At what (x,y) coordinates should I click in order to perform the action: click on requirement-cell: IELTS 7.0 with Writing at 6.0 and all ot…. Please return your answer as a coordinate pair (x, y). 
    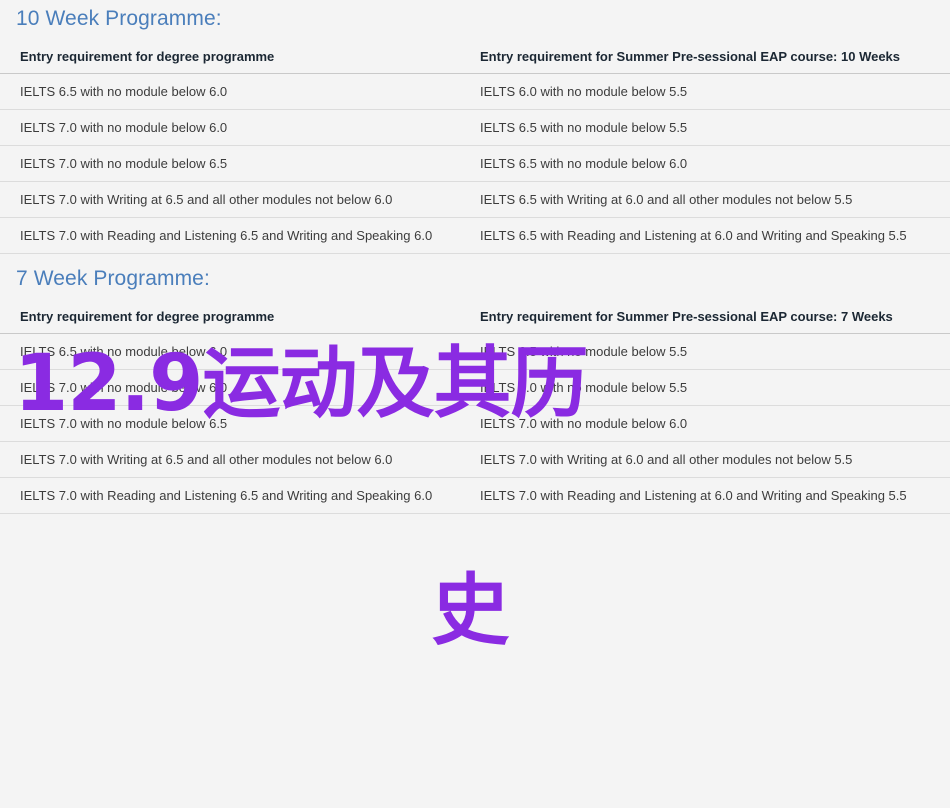
    Looking at the image, I should click on (710, 459).